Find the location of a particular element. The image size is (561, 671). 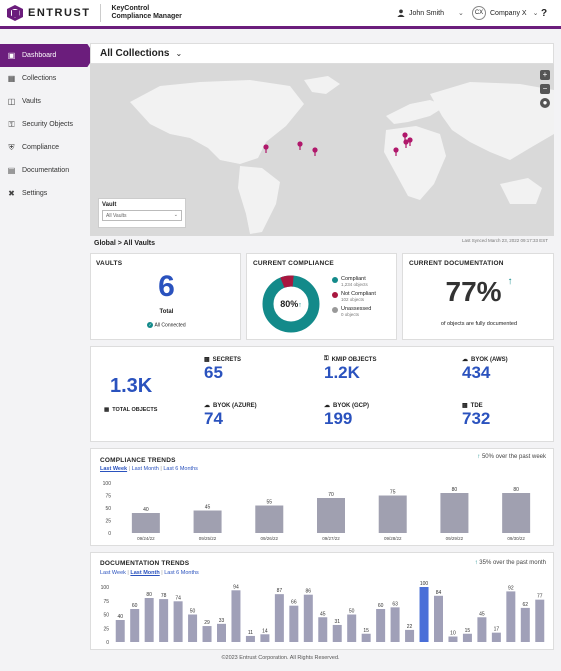

legend-sub: 102 objects is located at coordinates (353, 299).